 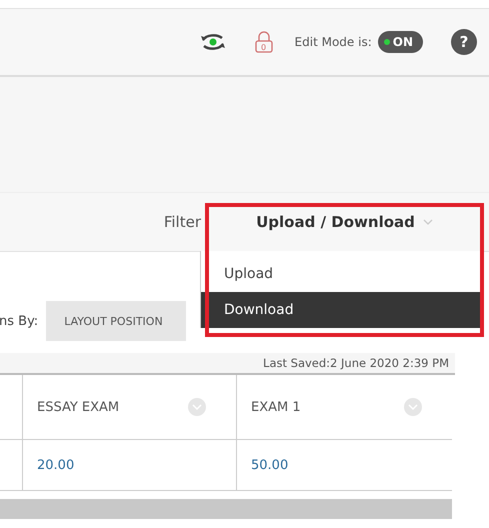 I want to click on edit-mode-label: Edit Mode is:, so click(x=333, y=42).